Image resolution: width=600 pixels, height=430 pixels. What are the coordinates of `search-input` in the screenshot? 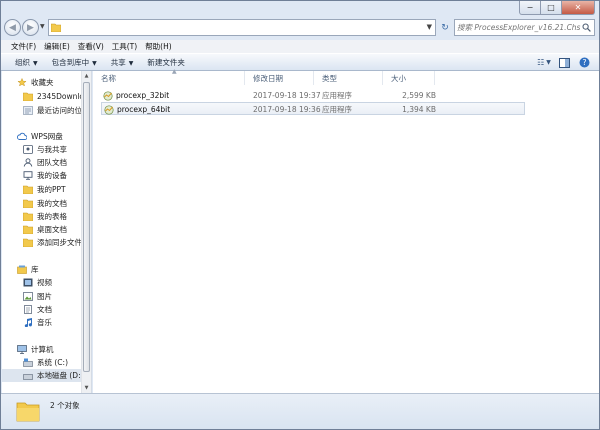 It's located at (519, 27).